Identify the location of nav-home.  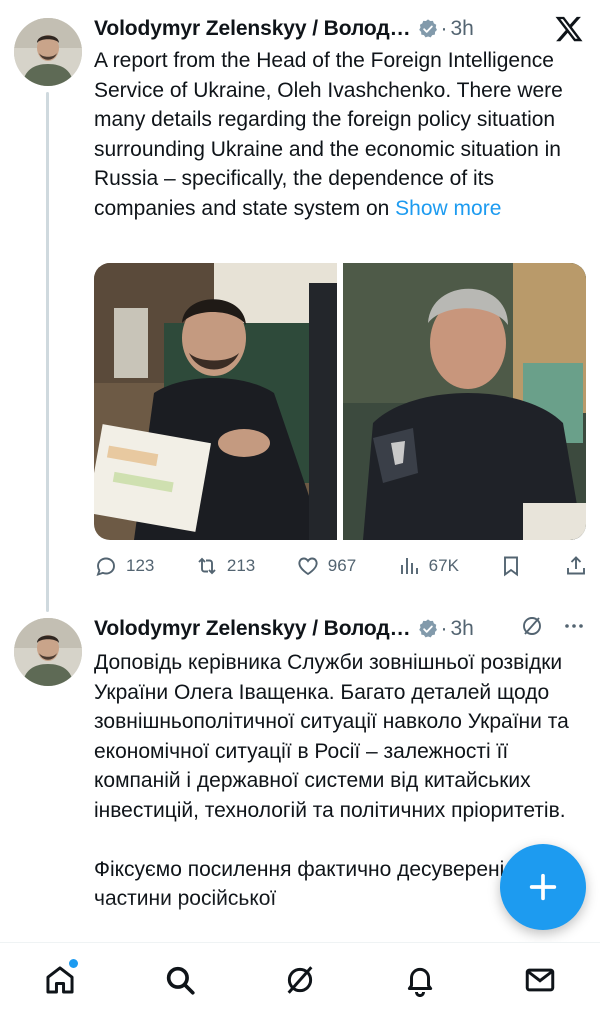
(60, 981).